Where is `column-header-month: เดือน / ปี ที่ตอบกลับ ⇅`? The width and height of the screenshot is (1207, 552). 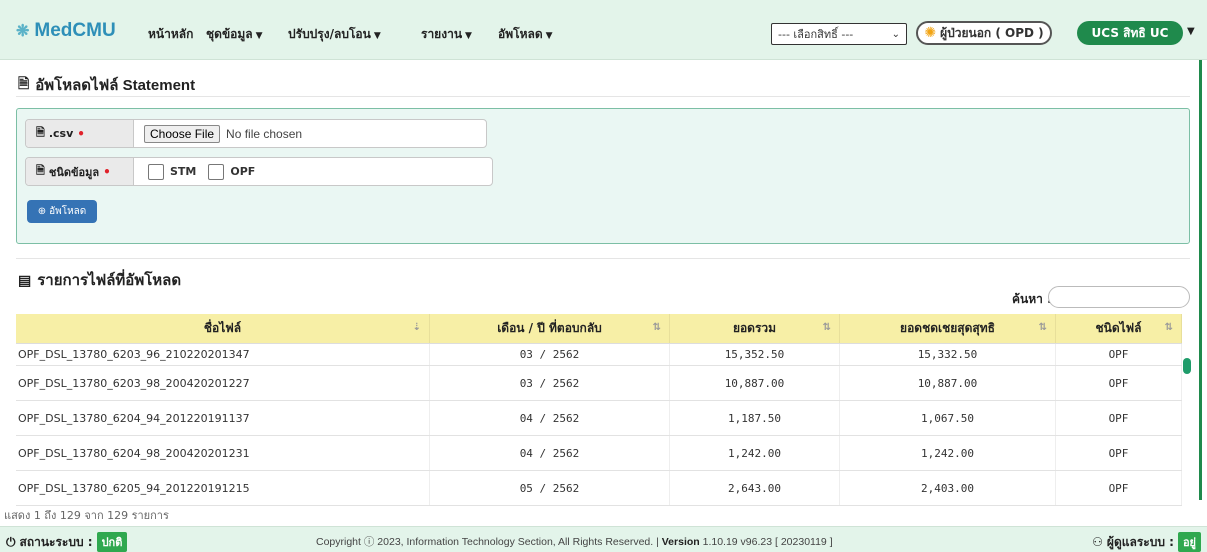
column-header-month: เดือน / ปี ที่ตอบกลับ ⇅ is located at coordinates (550, 328).